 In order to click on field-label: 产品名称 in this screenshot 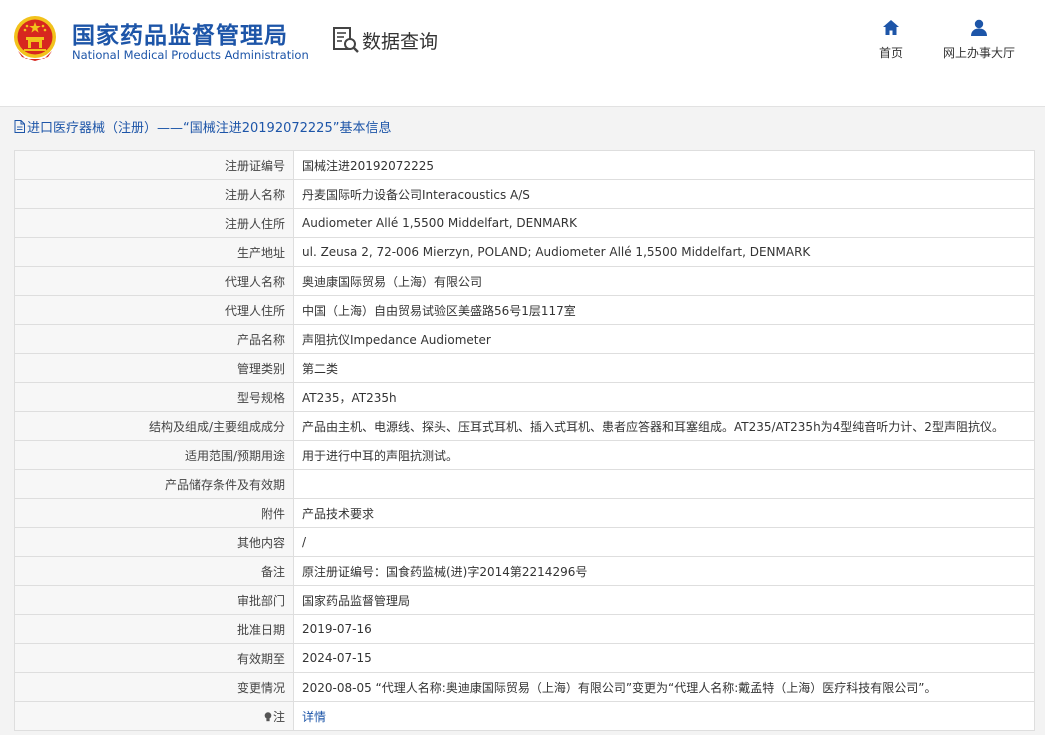, I will do `click(154, 339)`.